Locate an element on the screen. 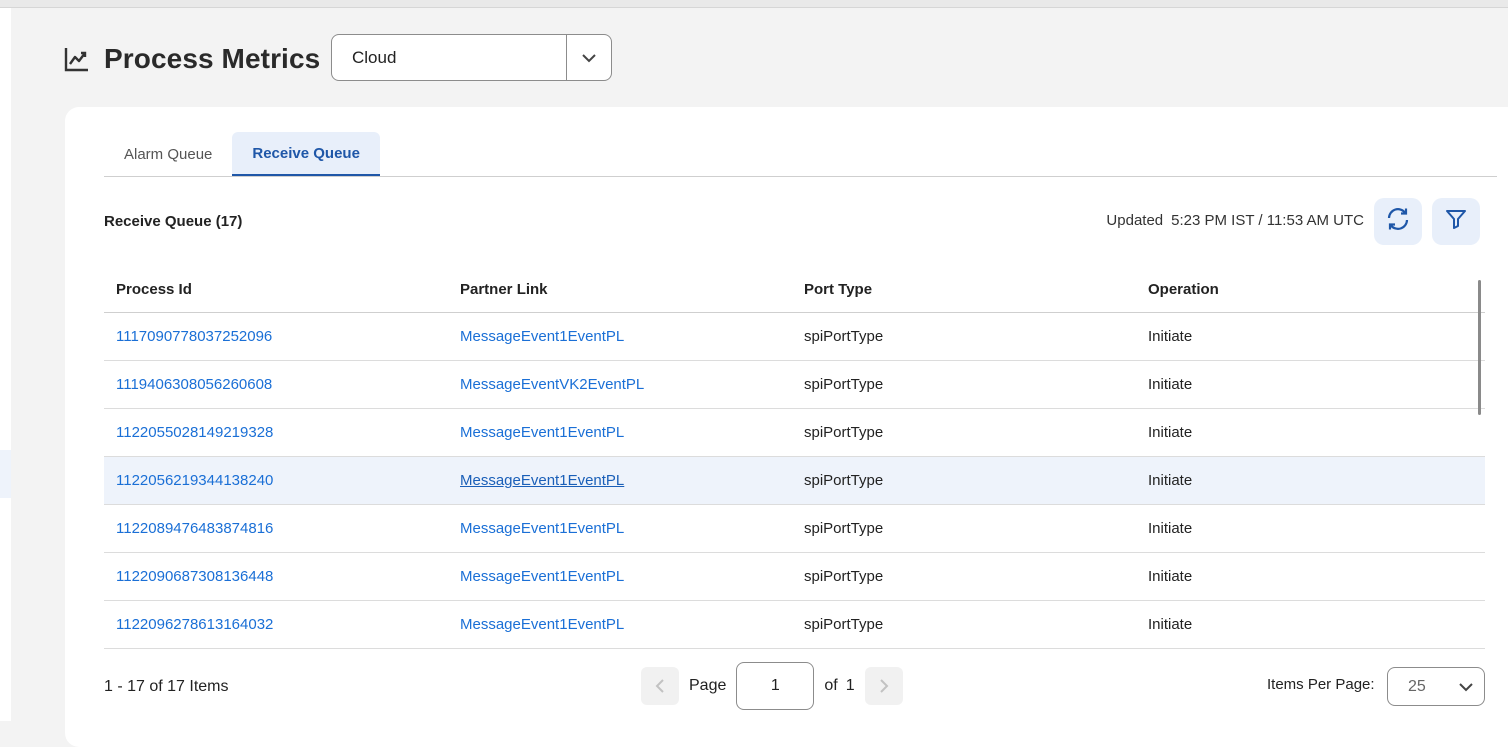 The width and height of the screenshot is (1508, 747). total-pages: 1 is located at coordinates (850, 685).